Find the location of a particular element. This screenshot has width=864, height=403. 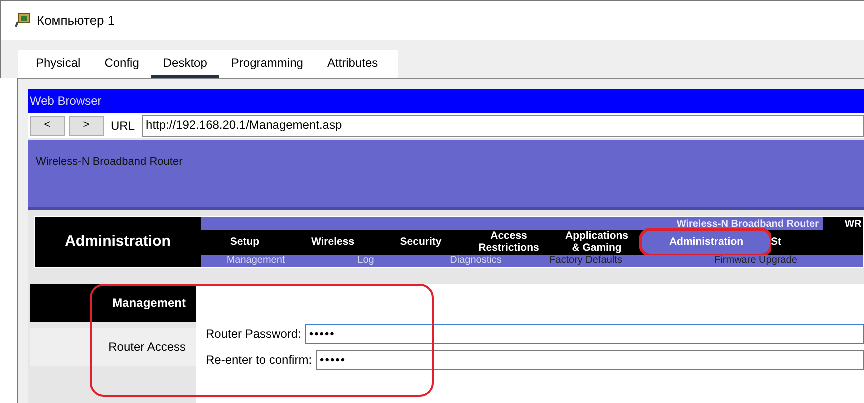

url-label: URL is located at coordinates (123, 126).